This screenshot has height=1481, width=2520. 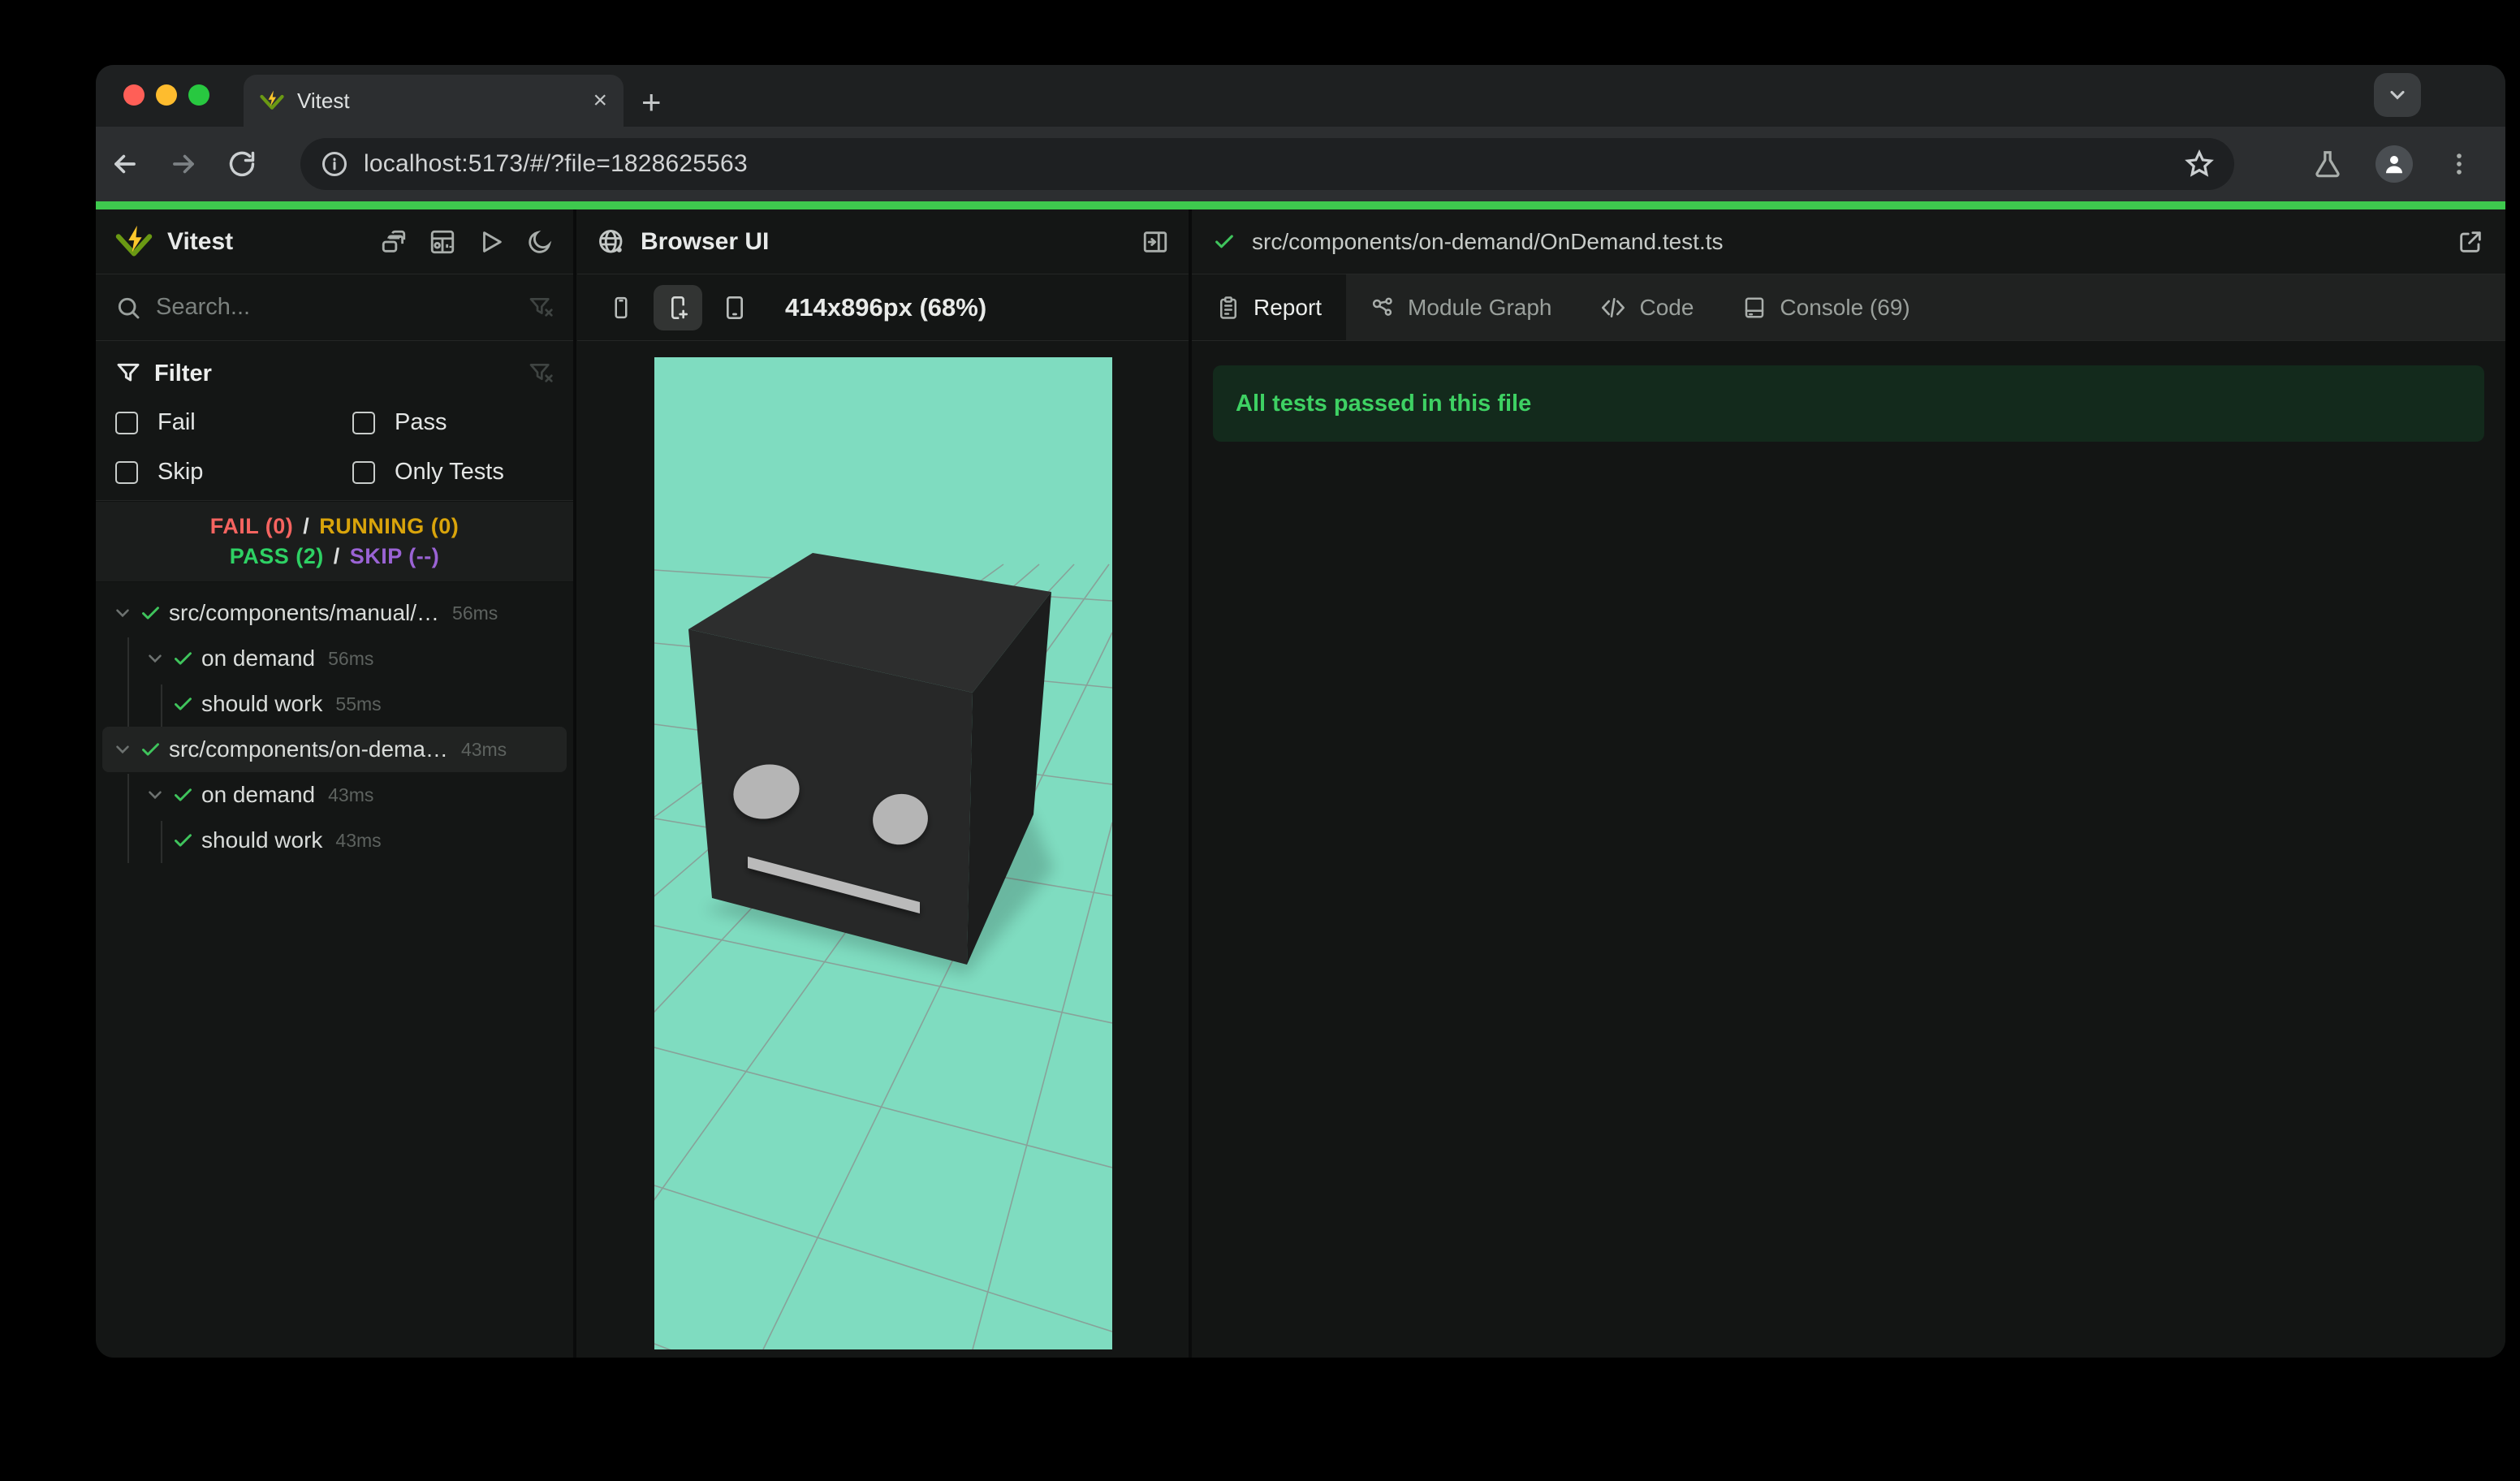 I want to click on vitest-logo-icon, so click(x=134, y=242).